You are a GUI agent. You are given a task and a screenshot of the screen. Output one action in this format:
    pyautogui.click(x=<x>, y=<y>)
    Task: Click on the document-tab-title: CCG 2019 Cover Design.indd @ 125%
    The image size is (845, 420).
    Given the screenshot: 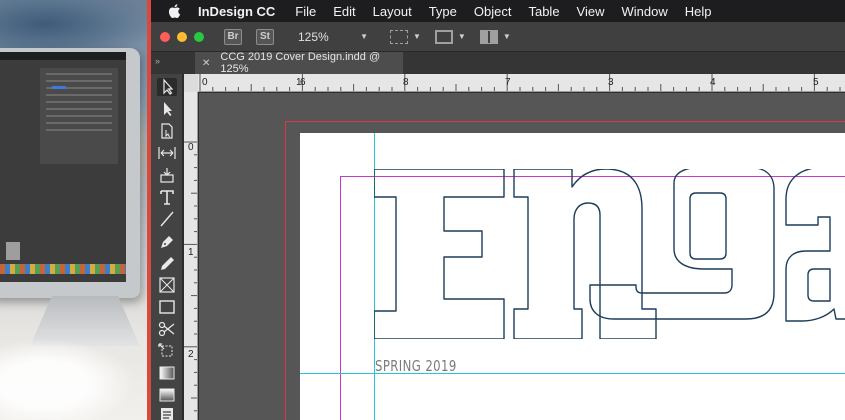 What is the action you would take?
    pyautogui.click(x=300, y=63)
    